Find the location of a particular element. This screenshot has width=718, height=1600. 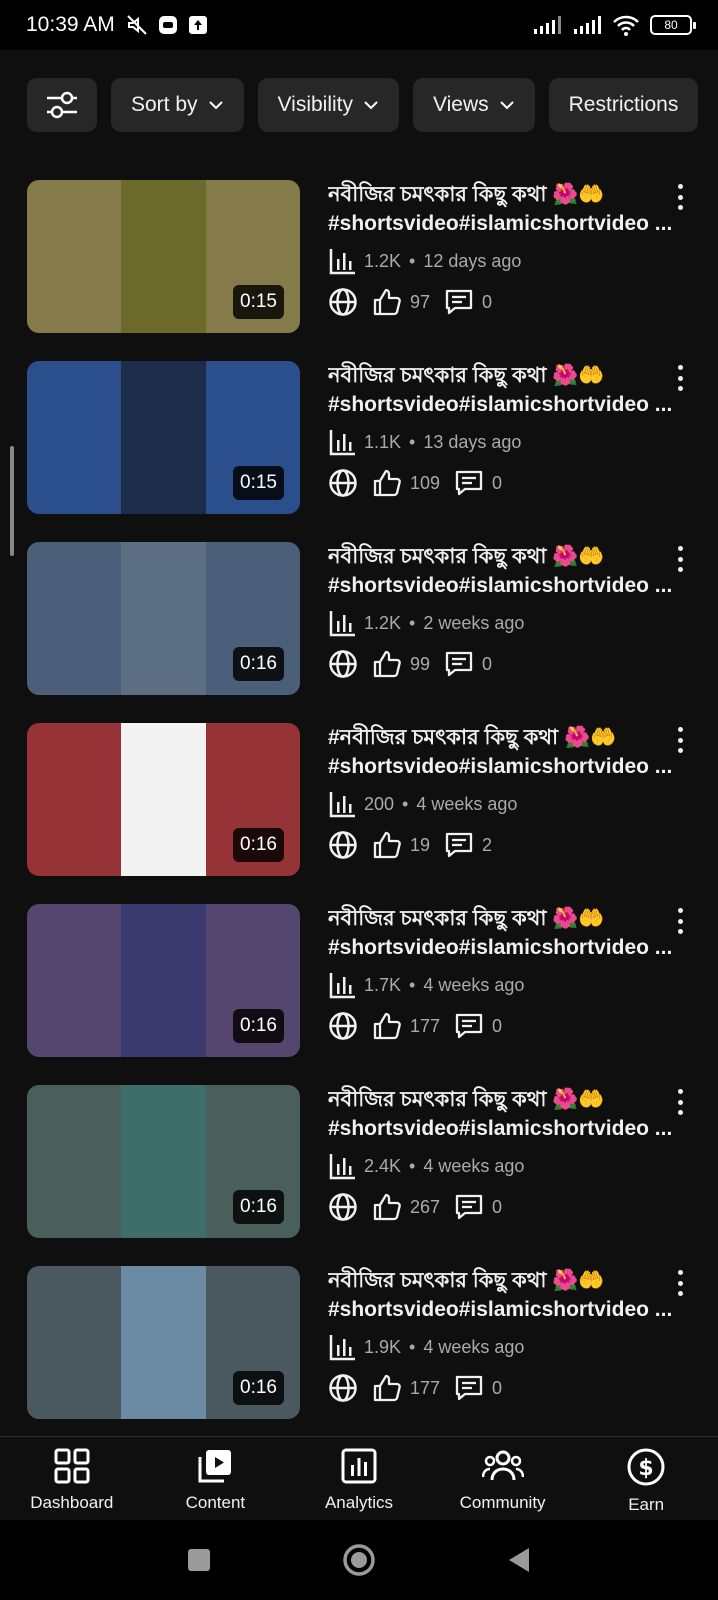

nav-content: Content is located at coordinates (216, 1478).